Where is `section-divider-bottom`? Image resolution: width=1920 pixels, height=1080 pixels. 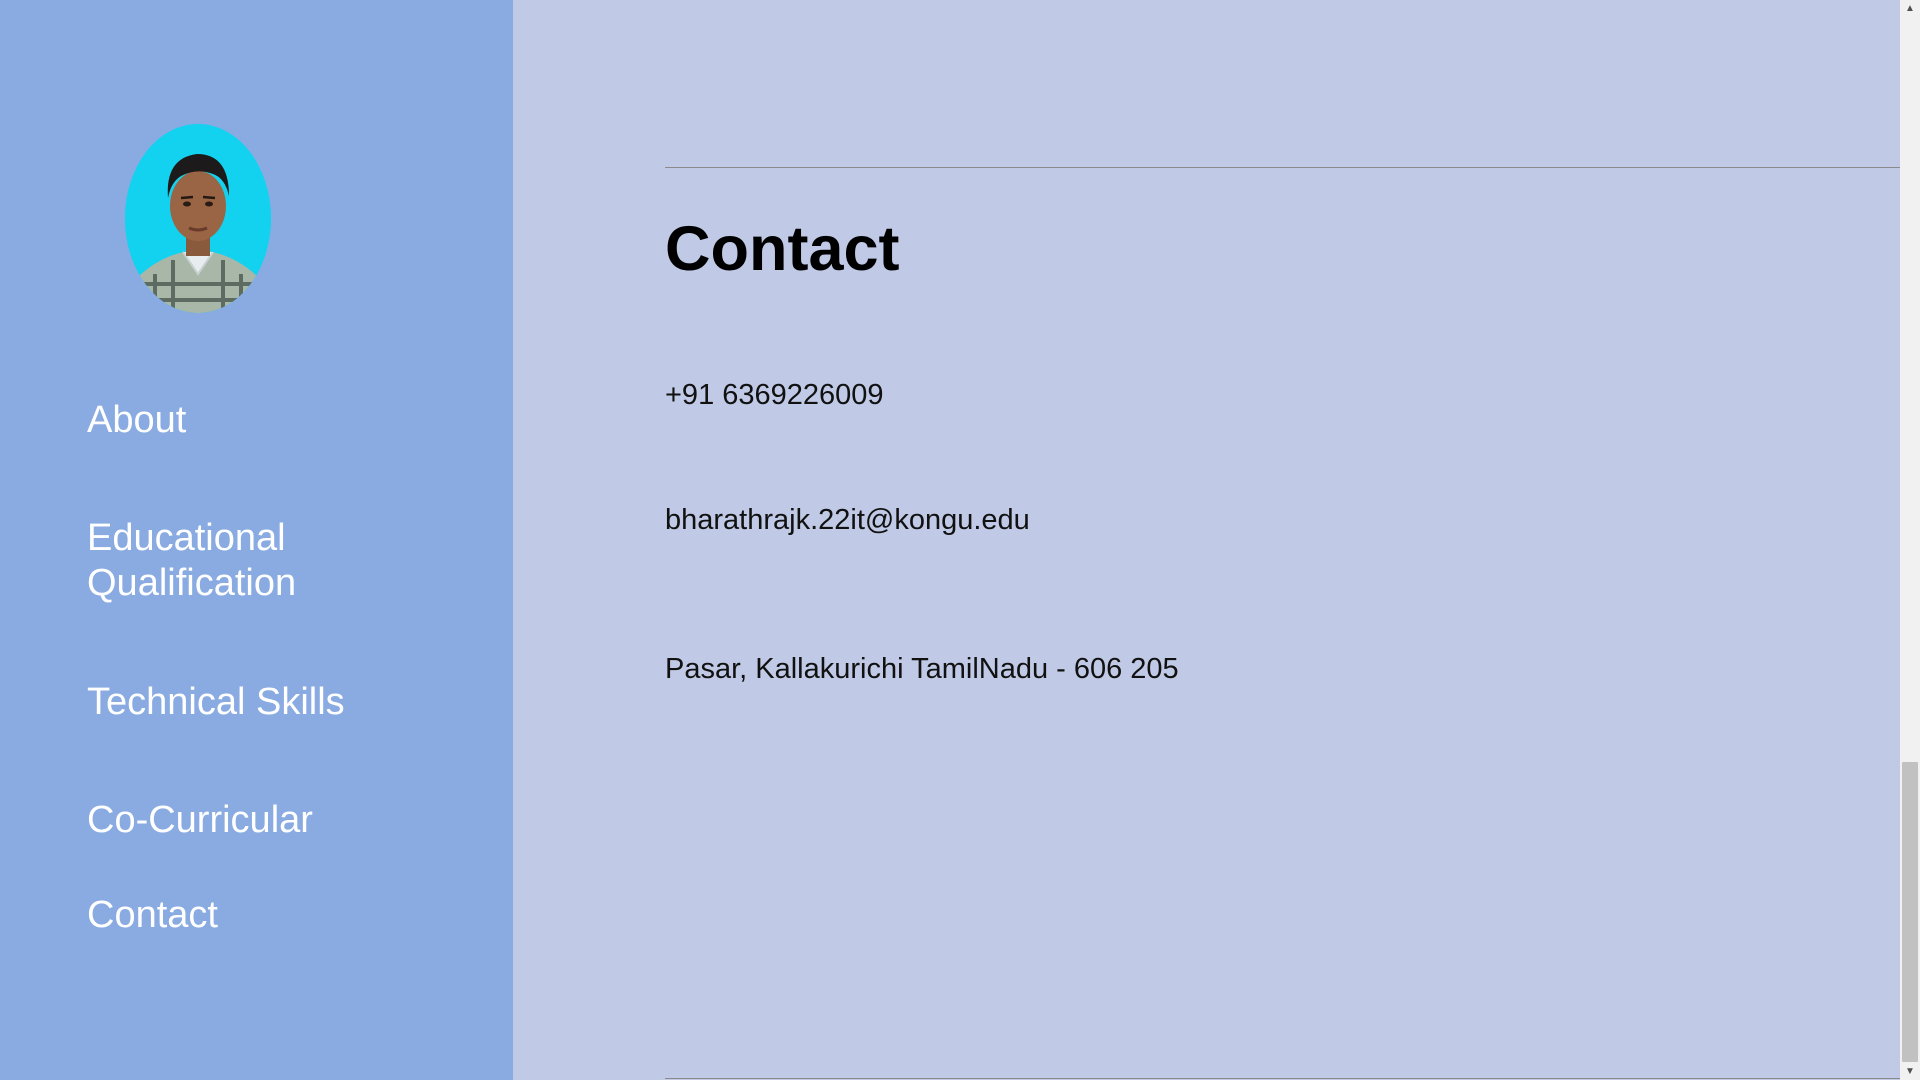 section-divider-bottom is located at coordinates (1282, 1078).